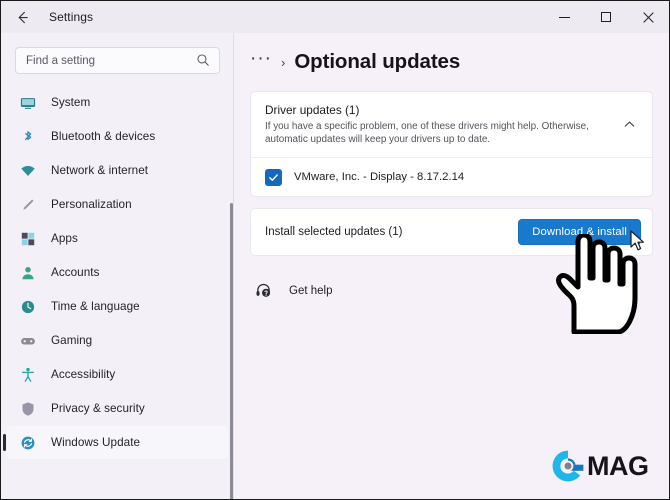 The height and width of the screenshot is (500, 670). I want to click on app-title: Settings, so click(71, 17).